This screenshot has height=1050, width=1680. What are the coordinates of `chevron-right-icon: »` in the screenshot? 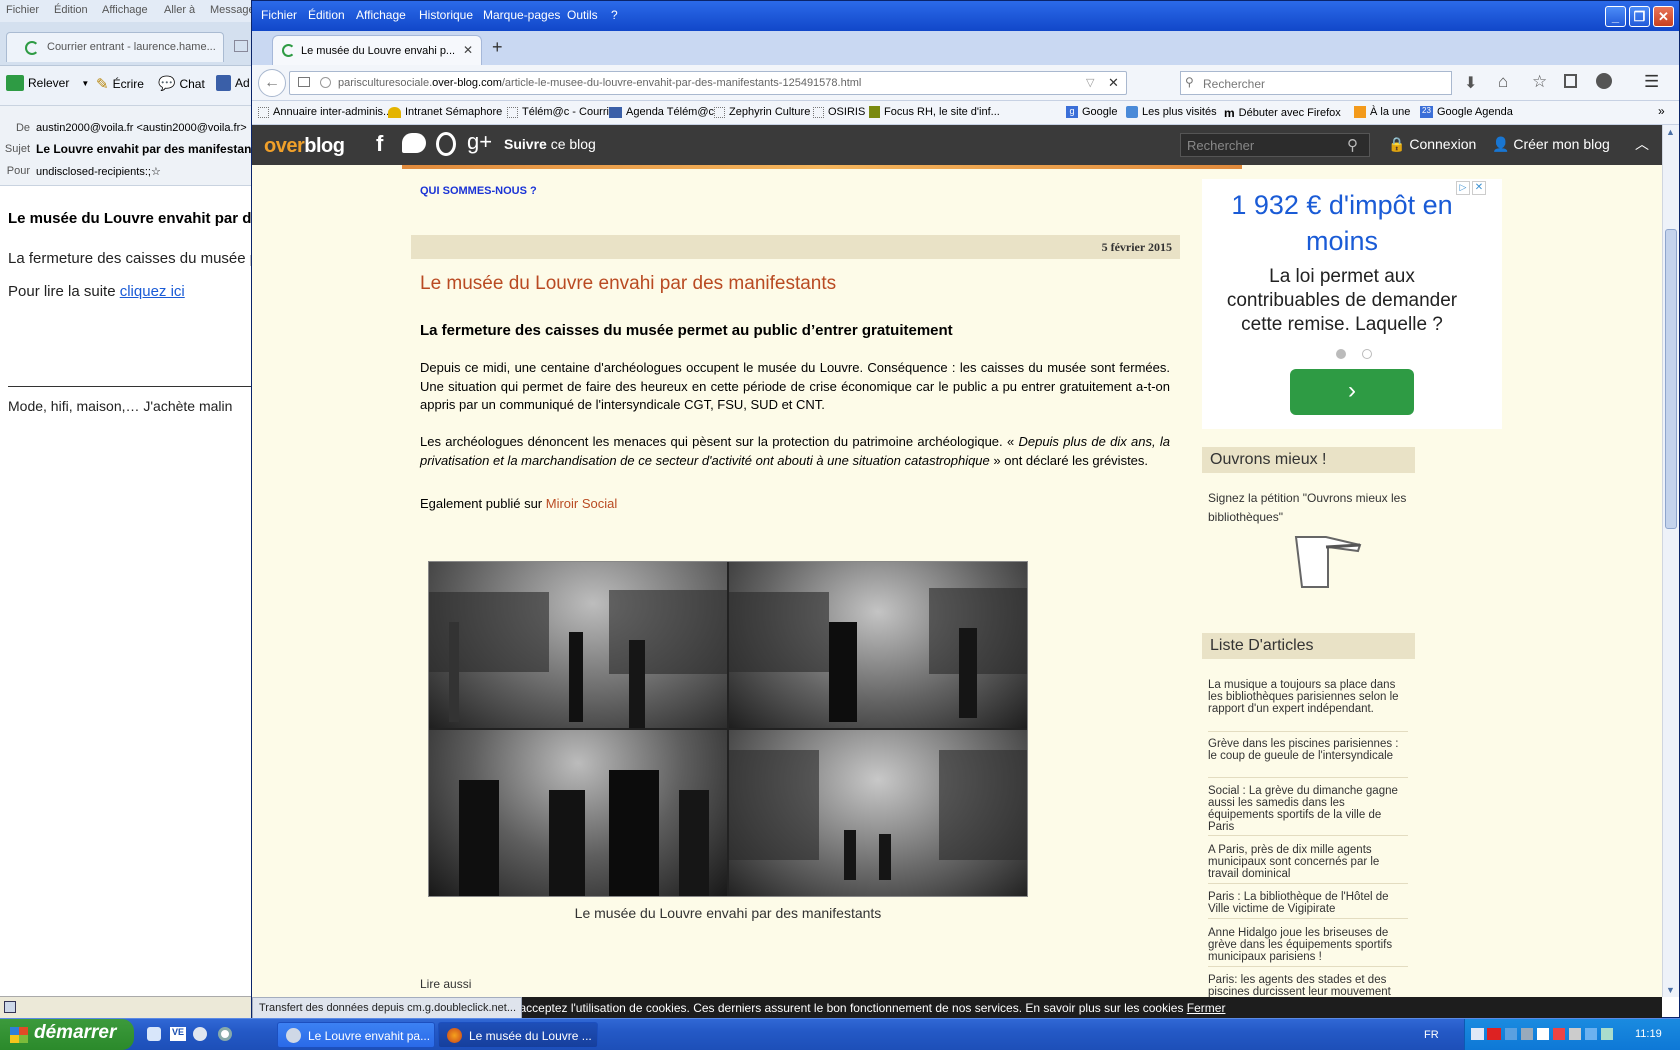 It's located at (1661, 111).